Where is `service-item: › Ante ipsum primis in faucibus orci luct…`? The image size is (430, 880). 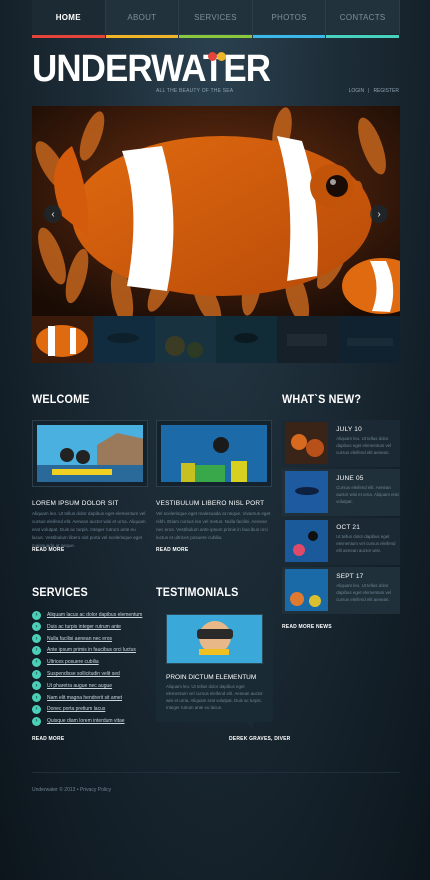
service-item: › Ante ipsum primis in faucibus orci luct… is located at coordinates (84, 650).